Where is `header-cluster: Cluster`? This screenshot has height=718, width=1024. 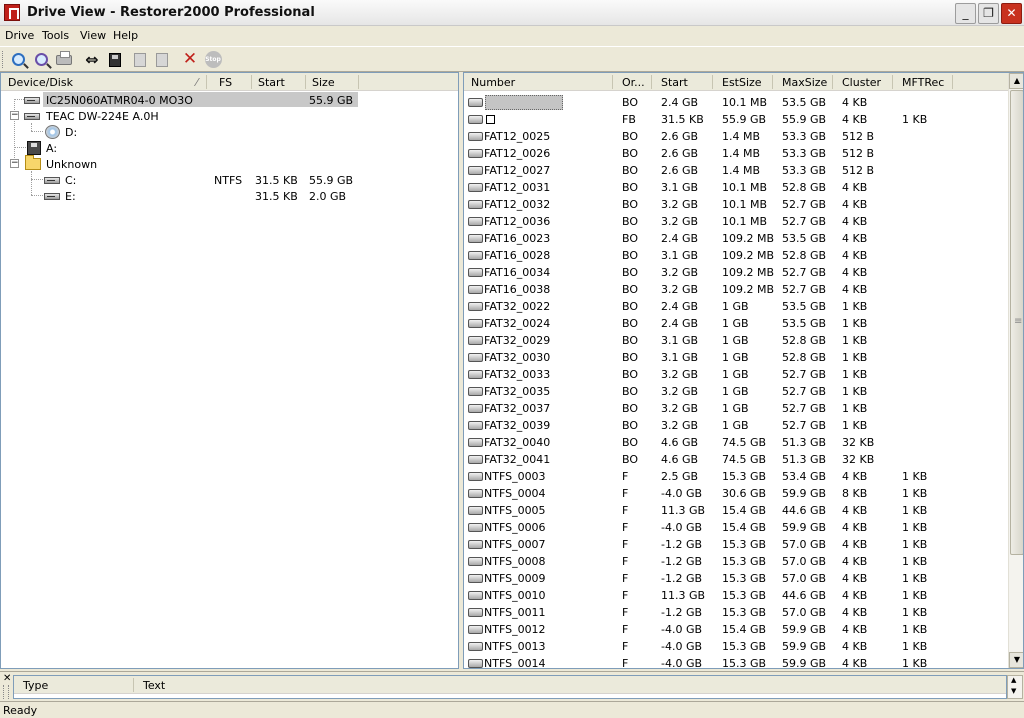 header-cluster: Cluster is located at coordinates (861, 82).